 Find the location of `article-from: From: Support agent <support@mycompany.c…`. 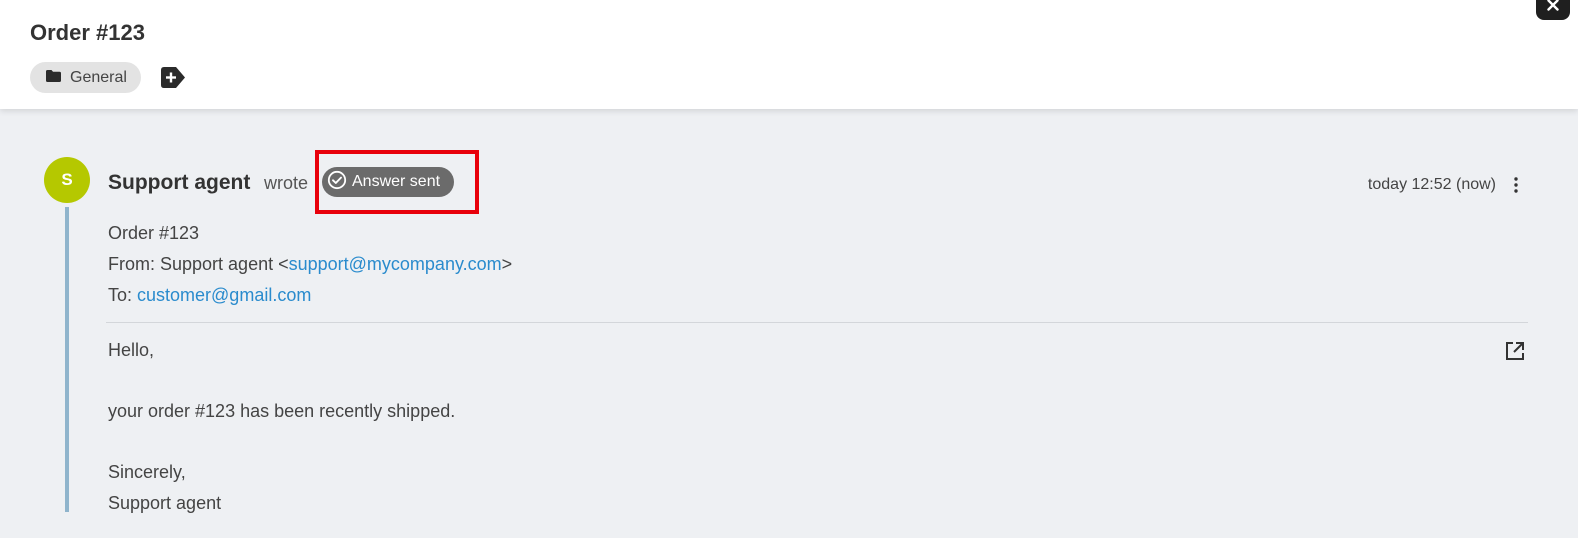

article-from: From: Support agent <support@mycompany.c… is located at coordinates (310, 264).